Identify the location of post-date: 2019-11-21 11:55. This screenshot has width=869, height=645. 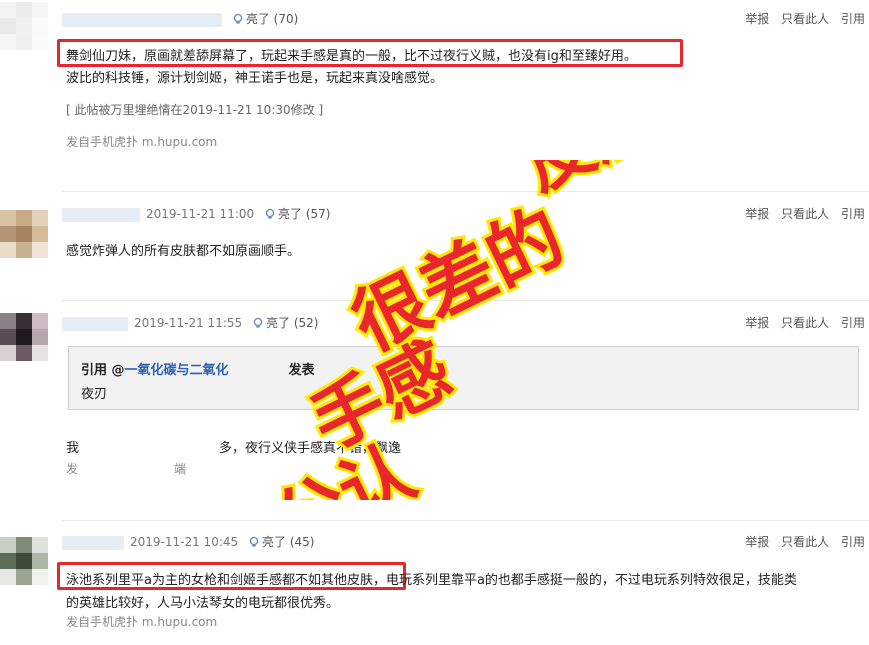
(188, 323).